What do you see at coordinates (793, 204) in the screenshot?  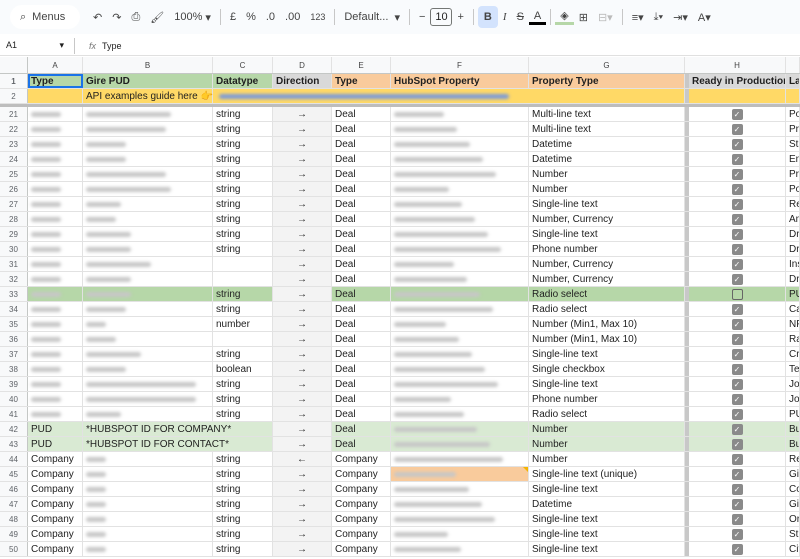 I see `cell-label: Re` at bounding box center [793, 204].